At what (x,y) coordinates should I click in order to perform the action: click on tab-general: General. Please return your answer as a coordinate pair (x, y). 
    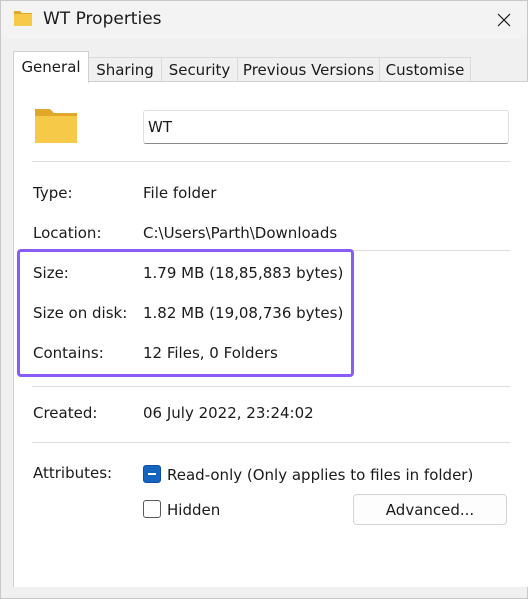
    Looking at the image, I should click on (51, 67).